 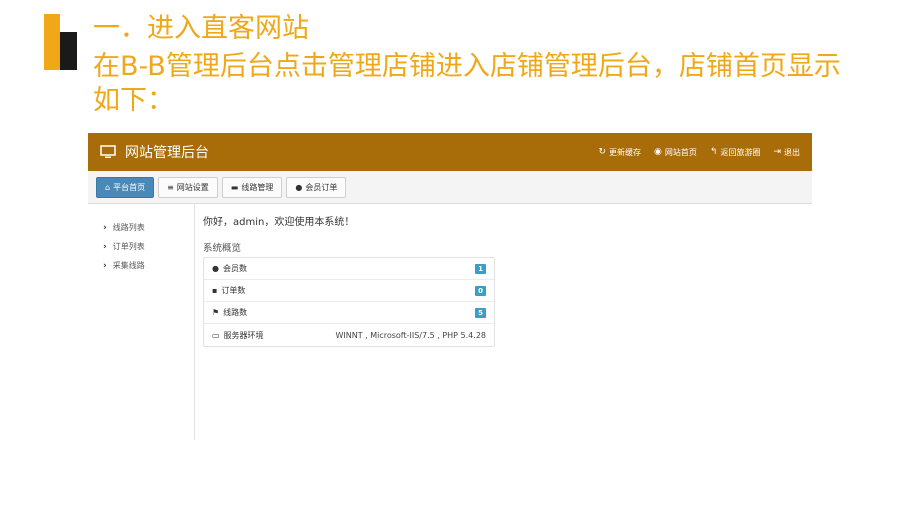 I want to click on logout-link: ⇥ 退出, so click(x=786, y=152).